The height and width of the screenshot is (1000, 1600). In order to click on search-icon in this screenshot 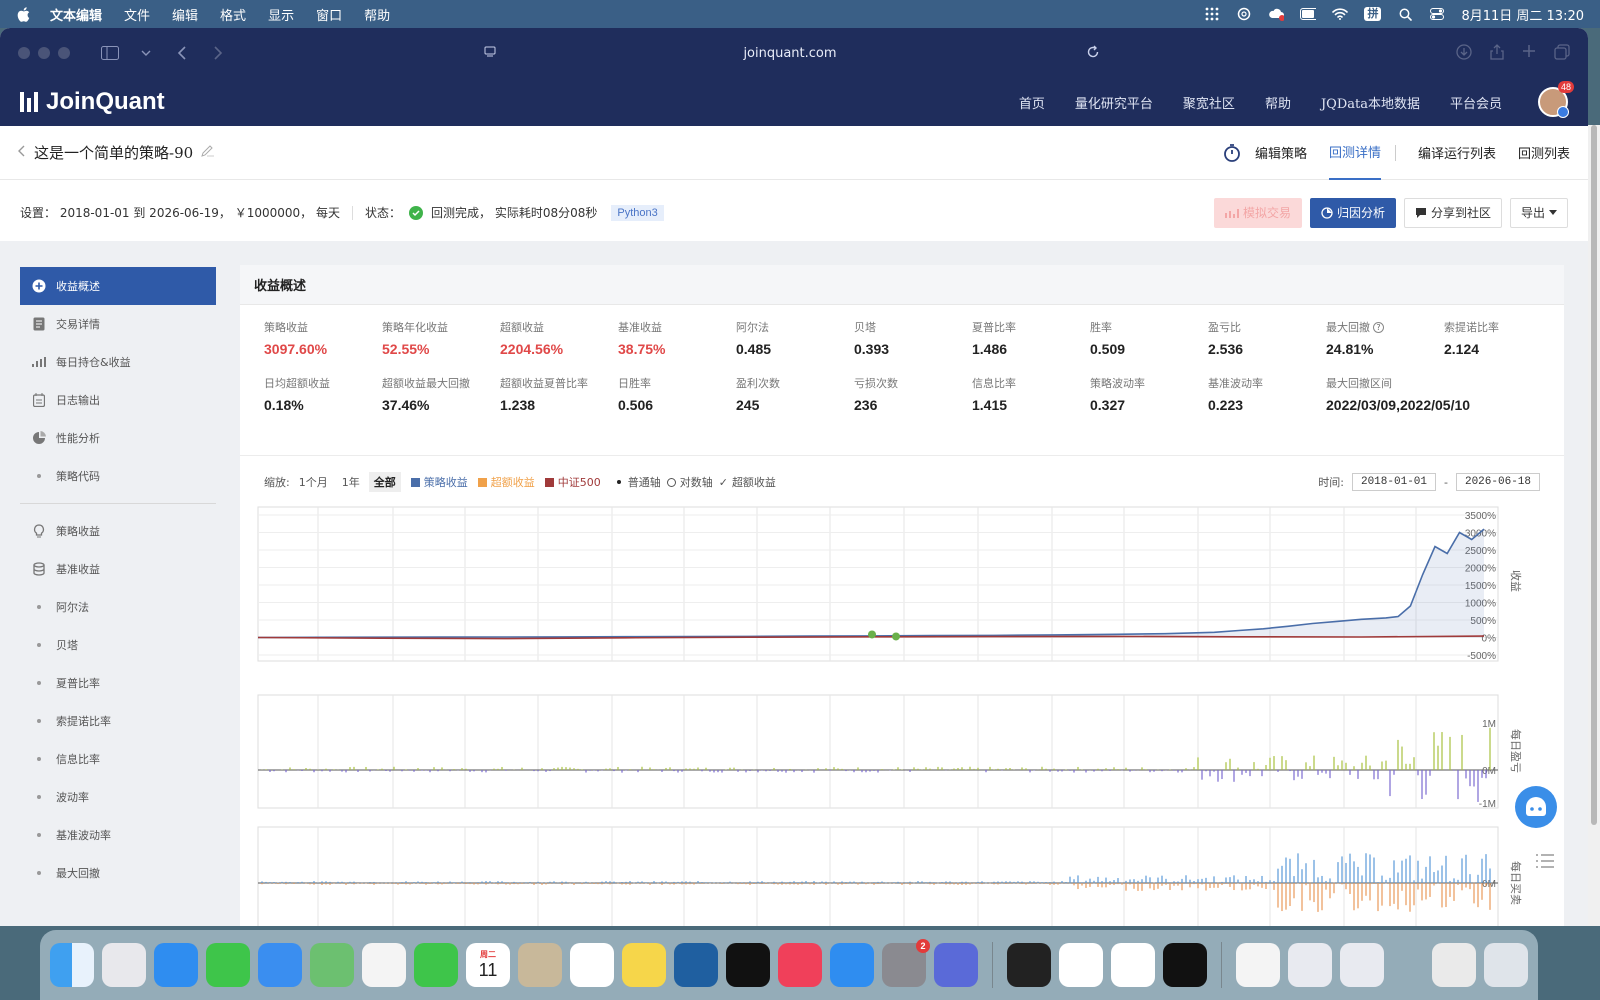, I will do `click(1405, 14)`.